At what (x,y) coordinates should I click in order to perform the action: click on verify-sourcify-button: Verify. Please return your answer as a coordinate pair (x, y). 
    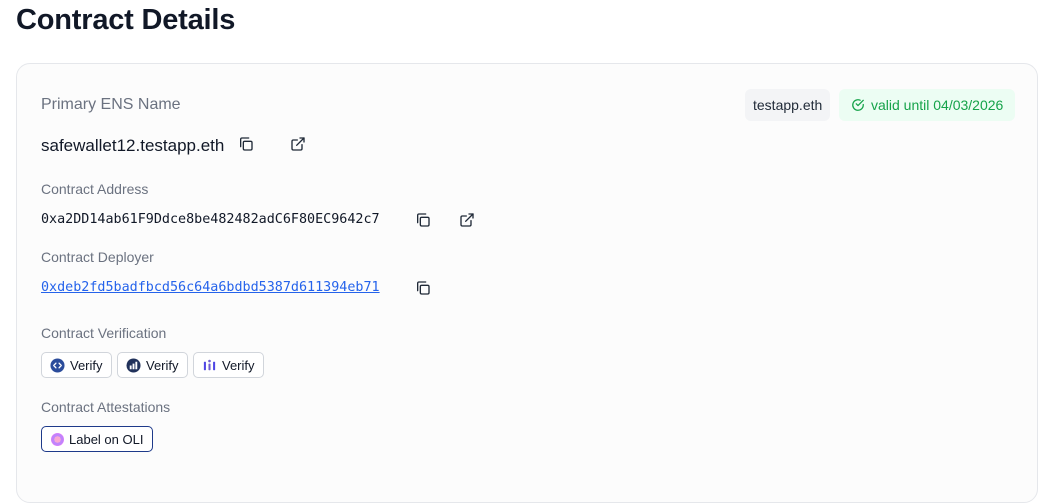
    Looking at the image, I should click on (76, 365).